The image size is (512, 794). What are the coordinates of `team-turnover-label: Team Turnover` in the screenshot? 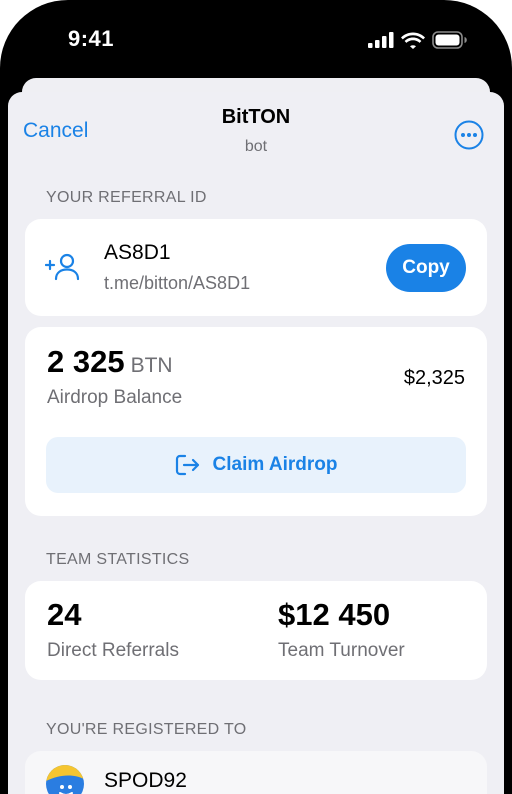 It's located at (341, 650).